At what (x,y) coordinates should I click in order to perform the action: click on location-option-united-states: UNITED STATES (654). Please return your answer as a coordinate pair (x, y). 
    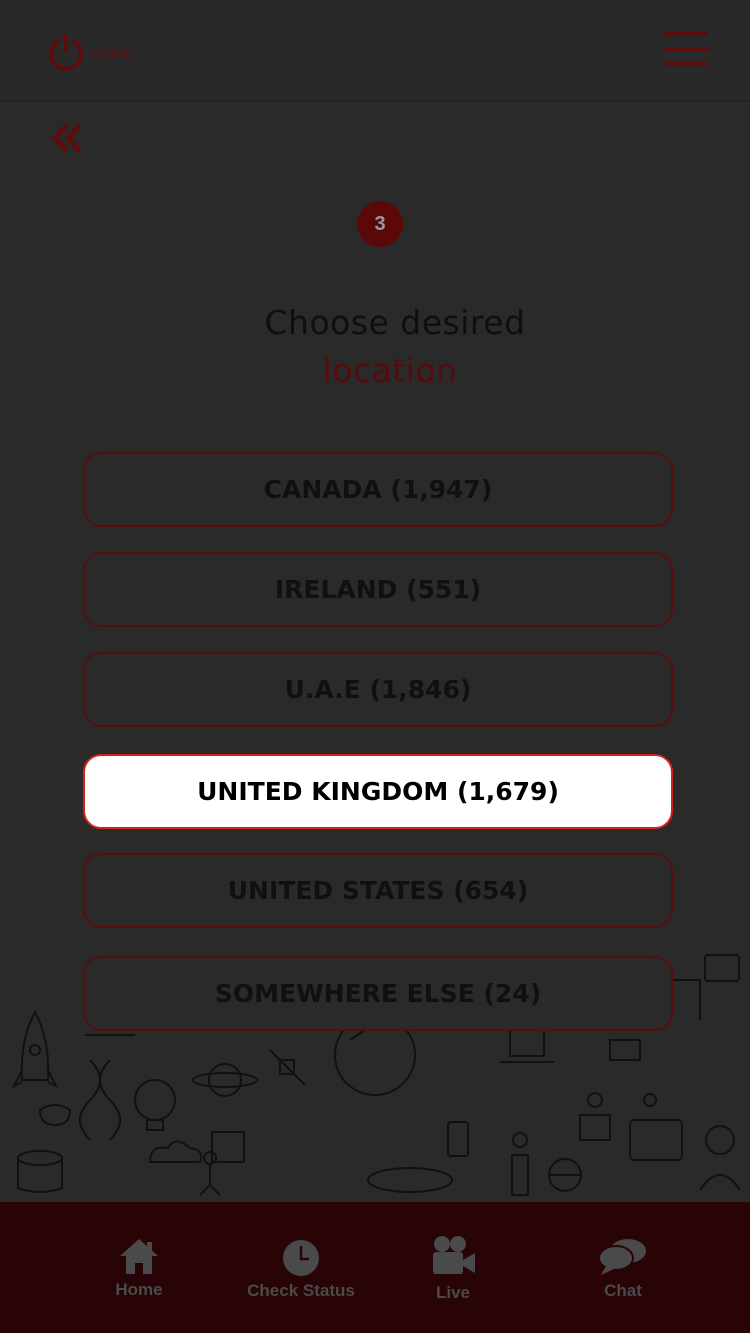
    Looking at the image, I should click on (378, 890).